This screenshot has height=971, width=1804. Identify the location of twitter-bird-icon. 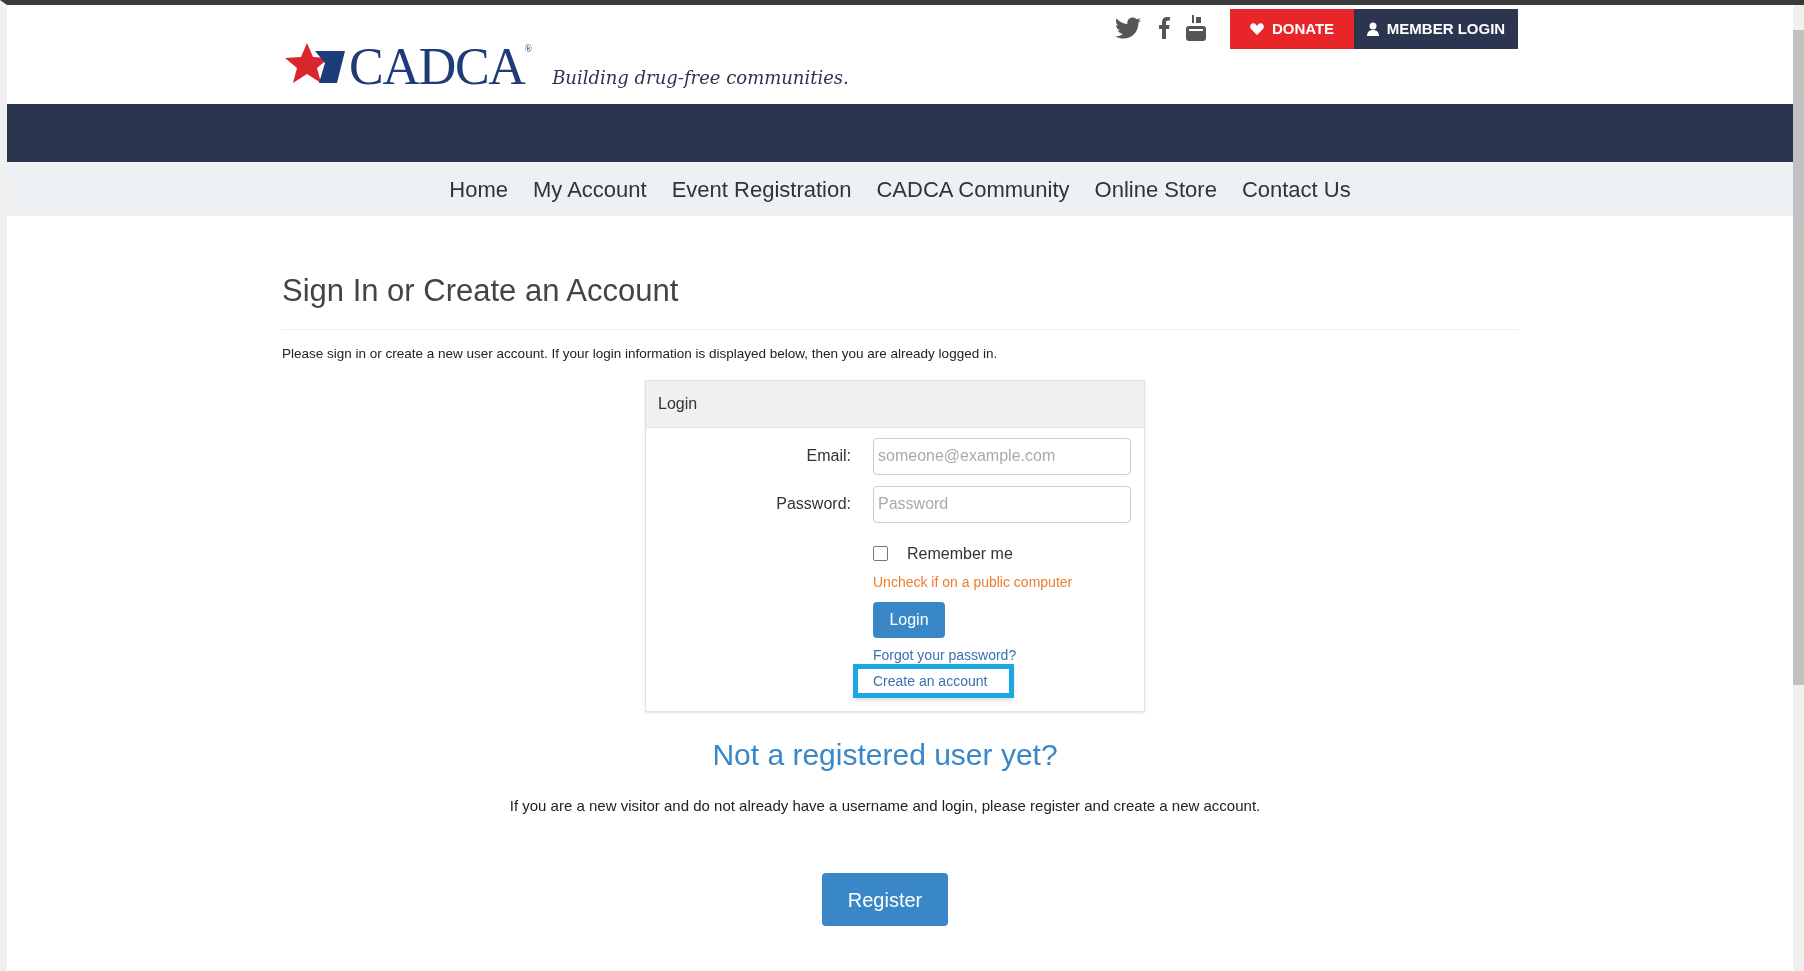
(1129, 28).